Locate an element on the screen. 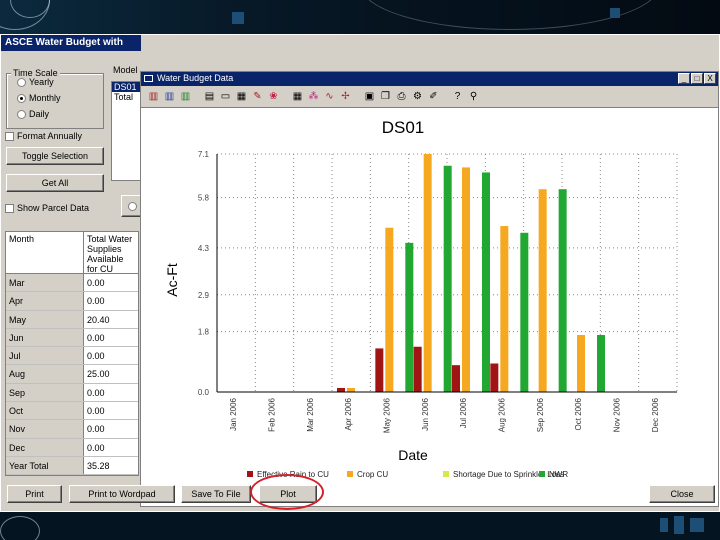 The height and width of the screenshot is (540, 720). edit-icon: ✐ is located at coordinates (433, 96).